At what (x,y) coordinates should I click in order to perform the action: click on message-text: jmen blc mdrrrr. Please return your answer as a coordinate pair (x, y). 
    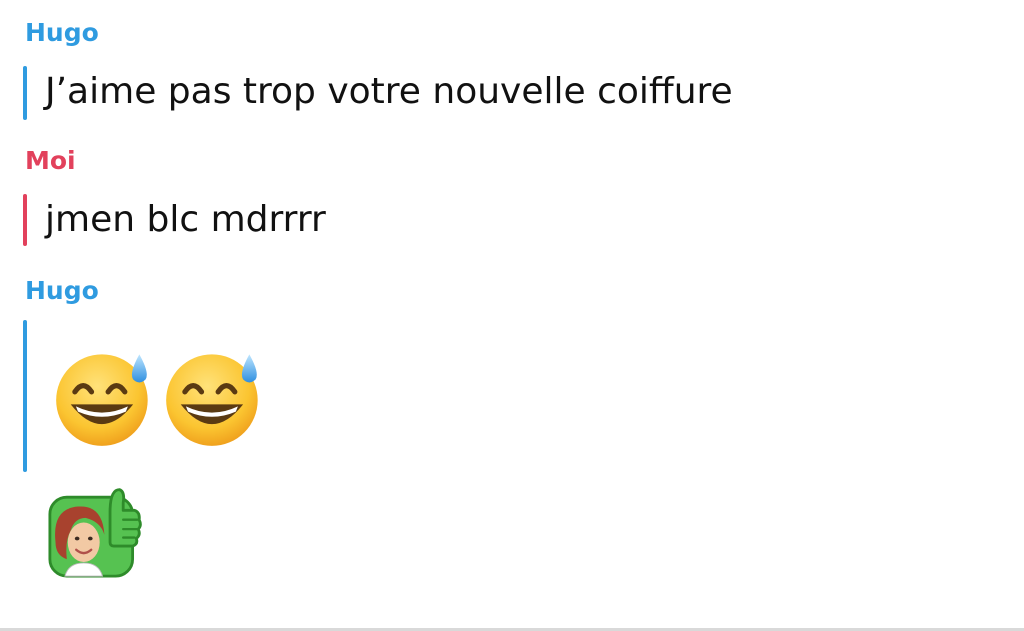
    Looking at the image, I should click on (185, 220).